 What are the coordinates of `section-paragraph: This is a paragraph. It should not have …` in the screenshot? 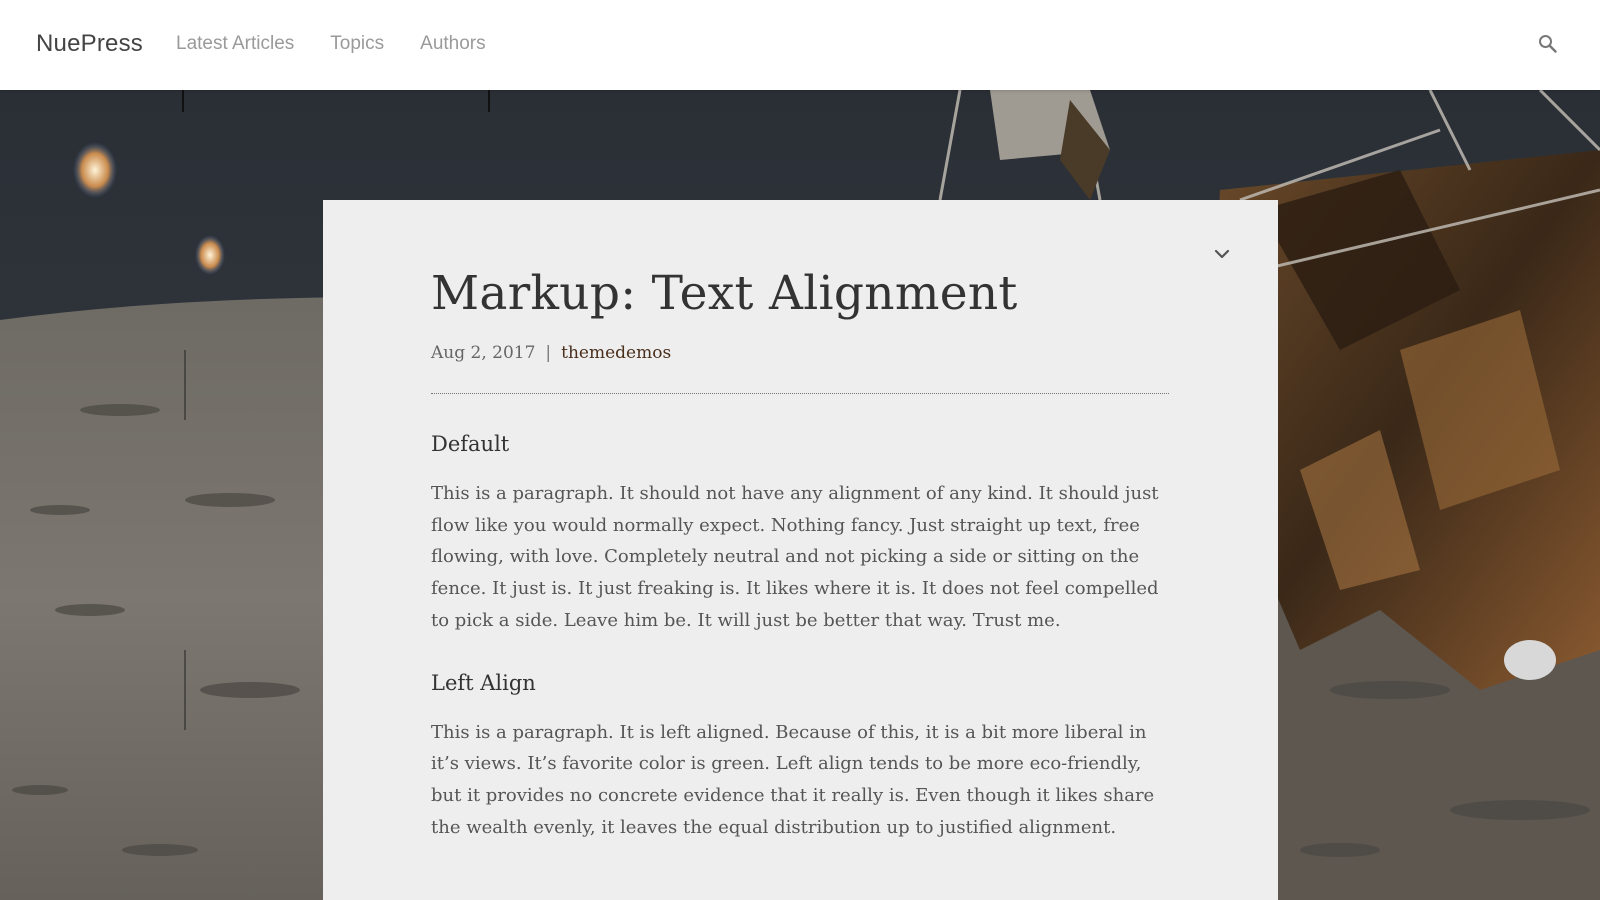 It's located at (795, 557).